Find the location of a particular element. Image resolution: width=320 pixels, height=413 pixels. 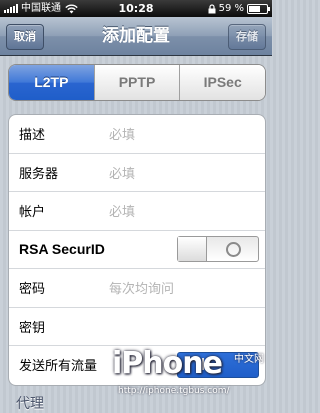

watermark: iPhone 中文网 http://iphone.tgbus.com/ is located at coordinates (191, 373).